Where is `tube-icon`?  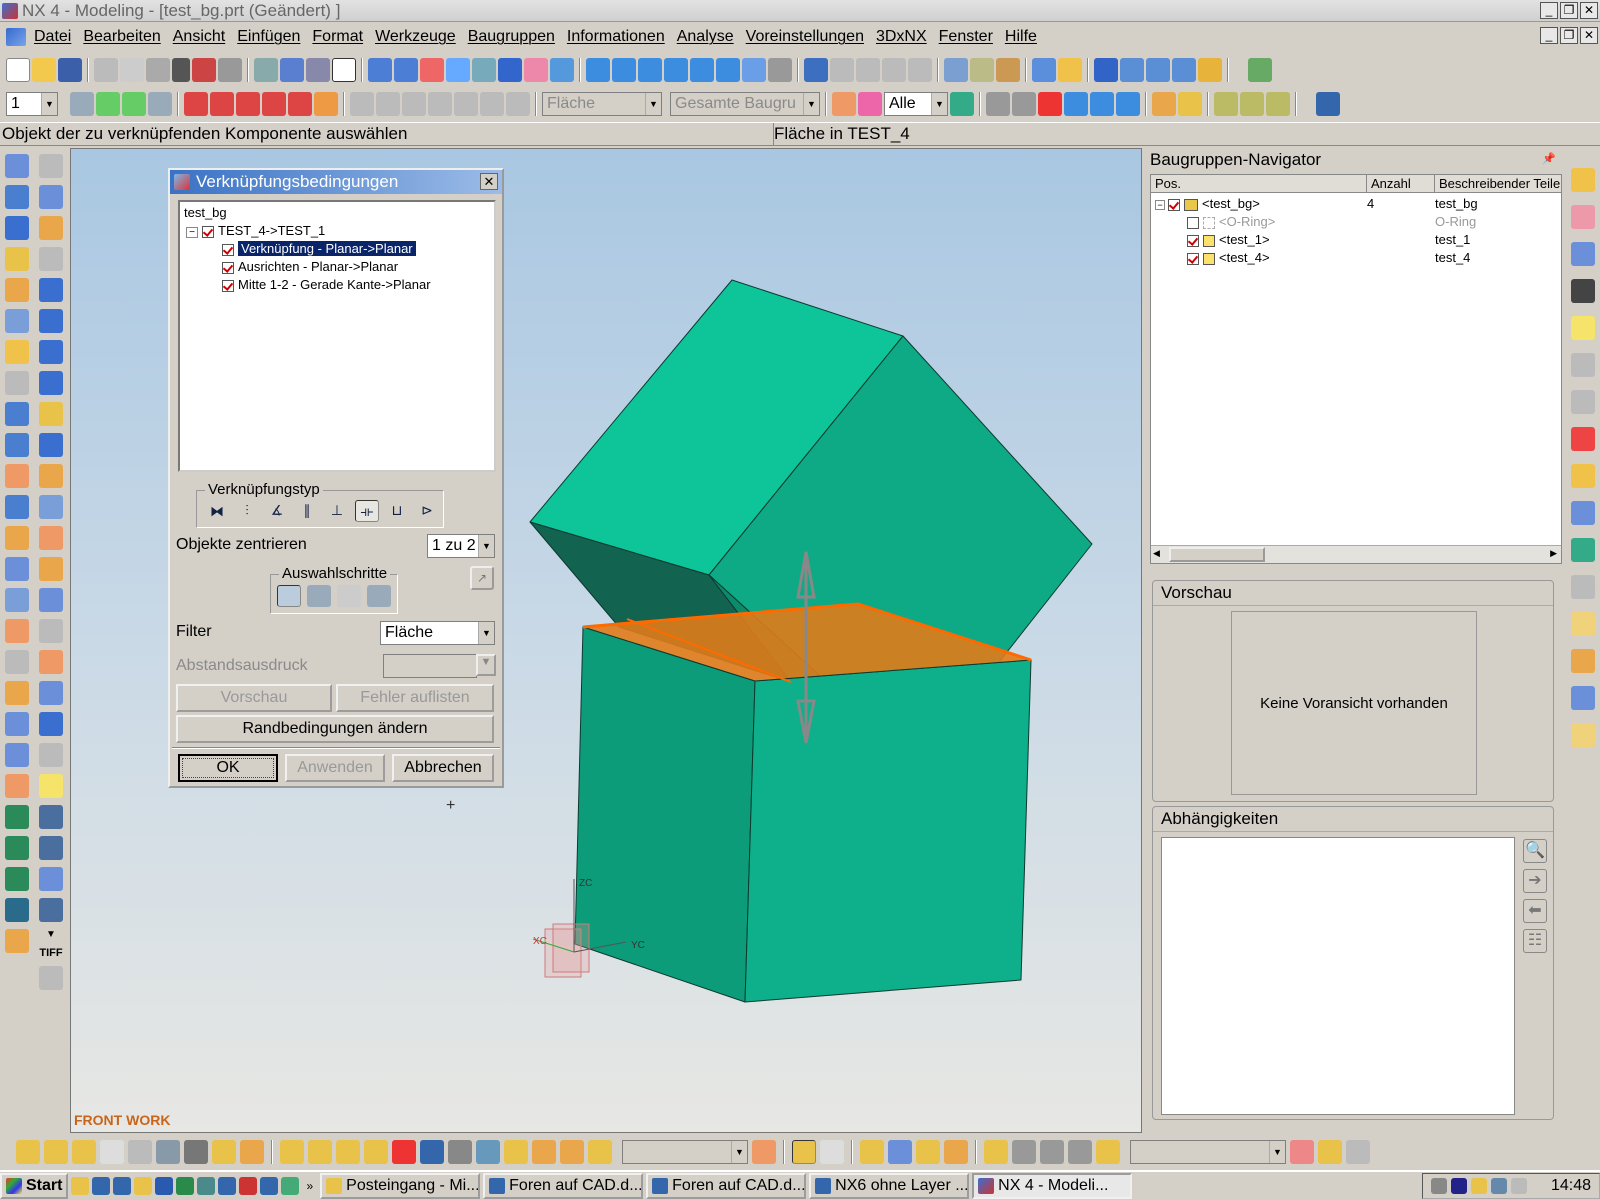 tube-icon is located at coordinates (17, 600).